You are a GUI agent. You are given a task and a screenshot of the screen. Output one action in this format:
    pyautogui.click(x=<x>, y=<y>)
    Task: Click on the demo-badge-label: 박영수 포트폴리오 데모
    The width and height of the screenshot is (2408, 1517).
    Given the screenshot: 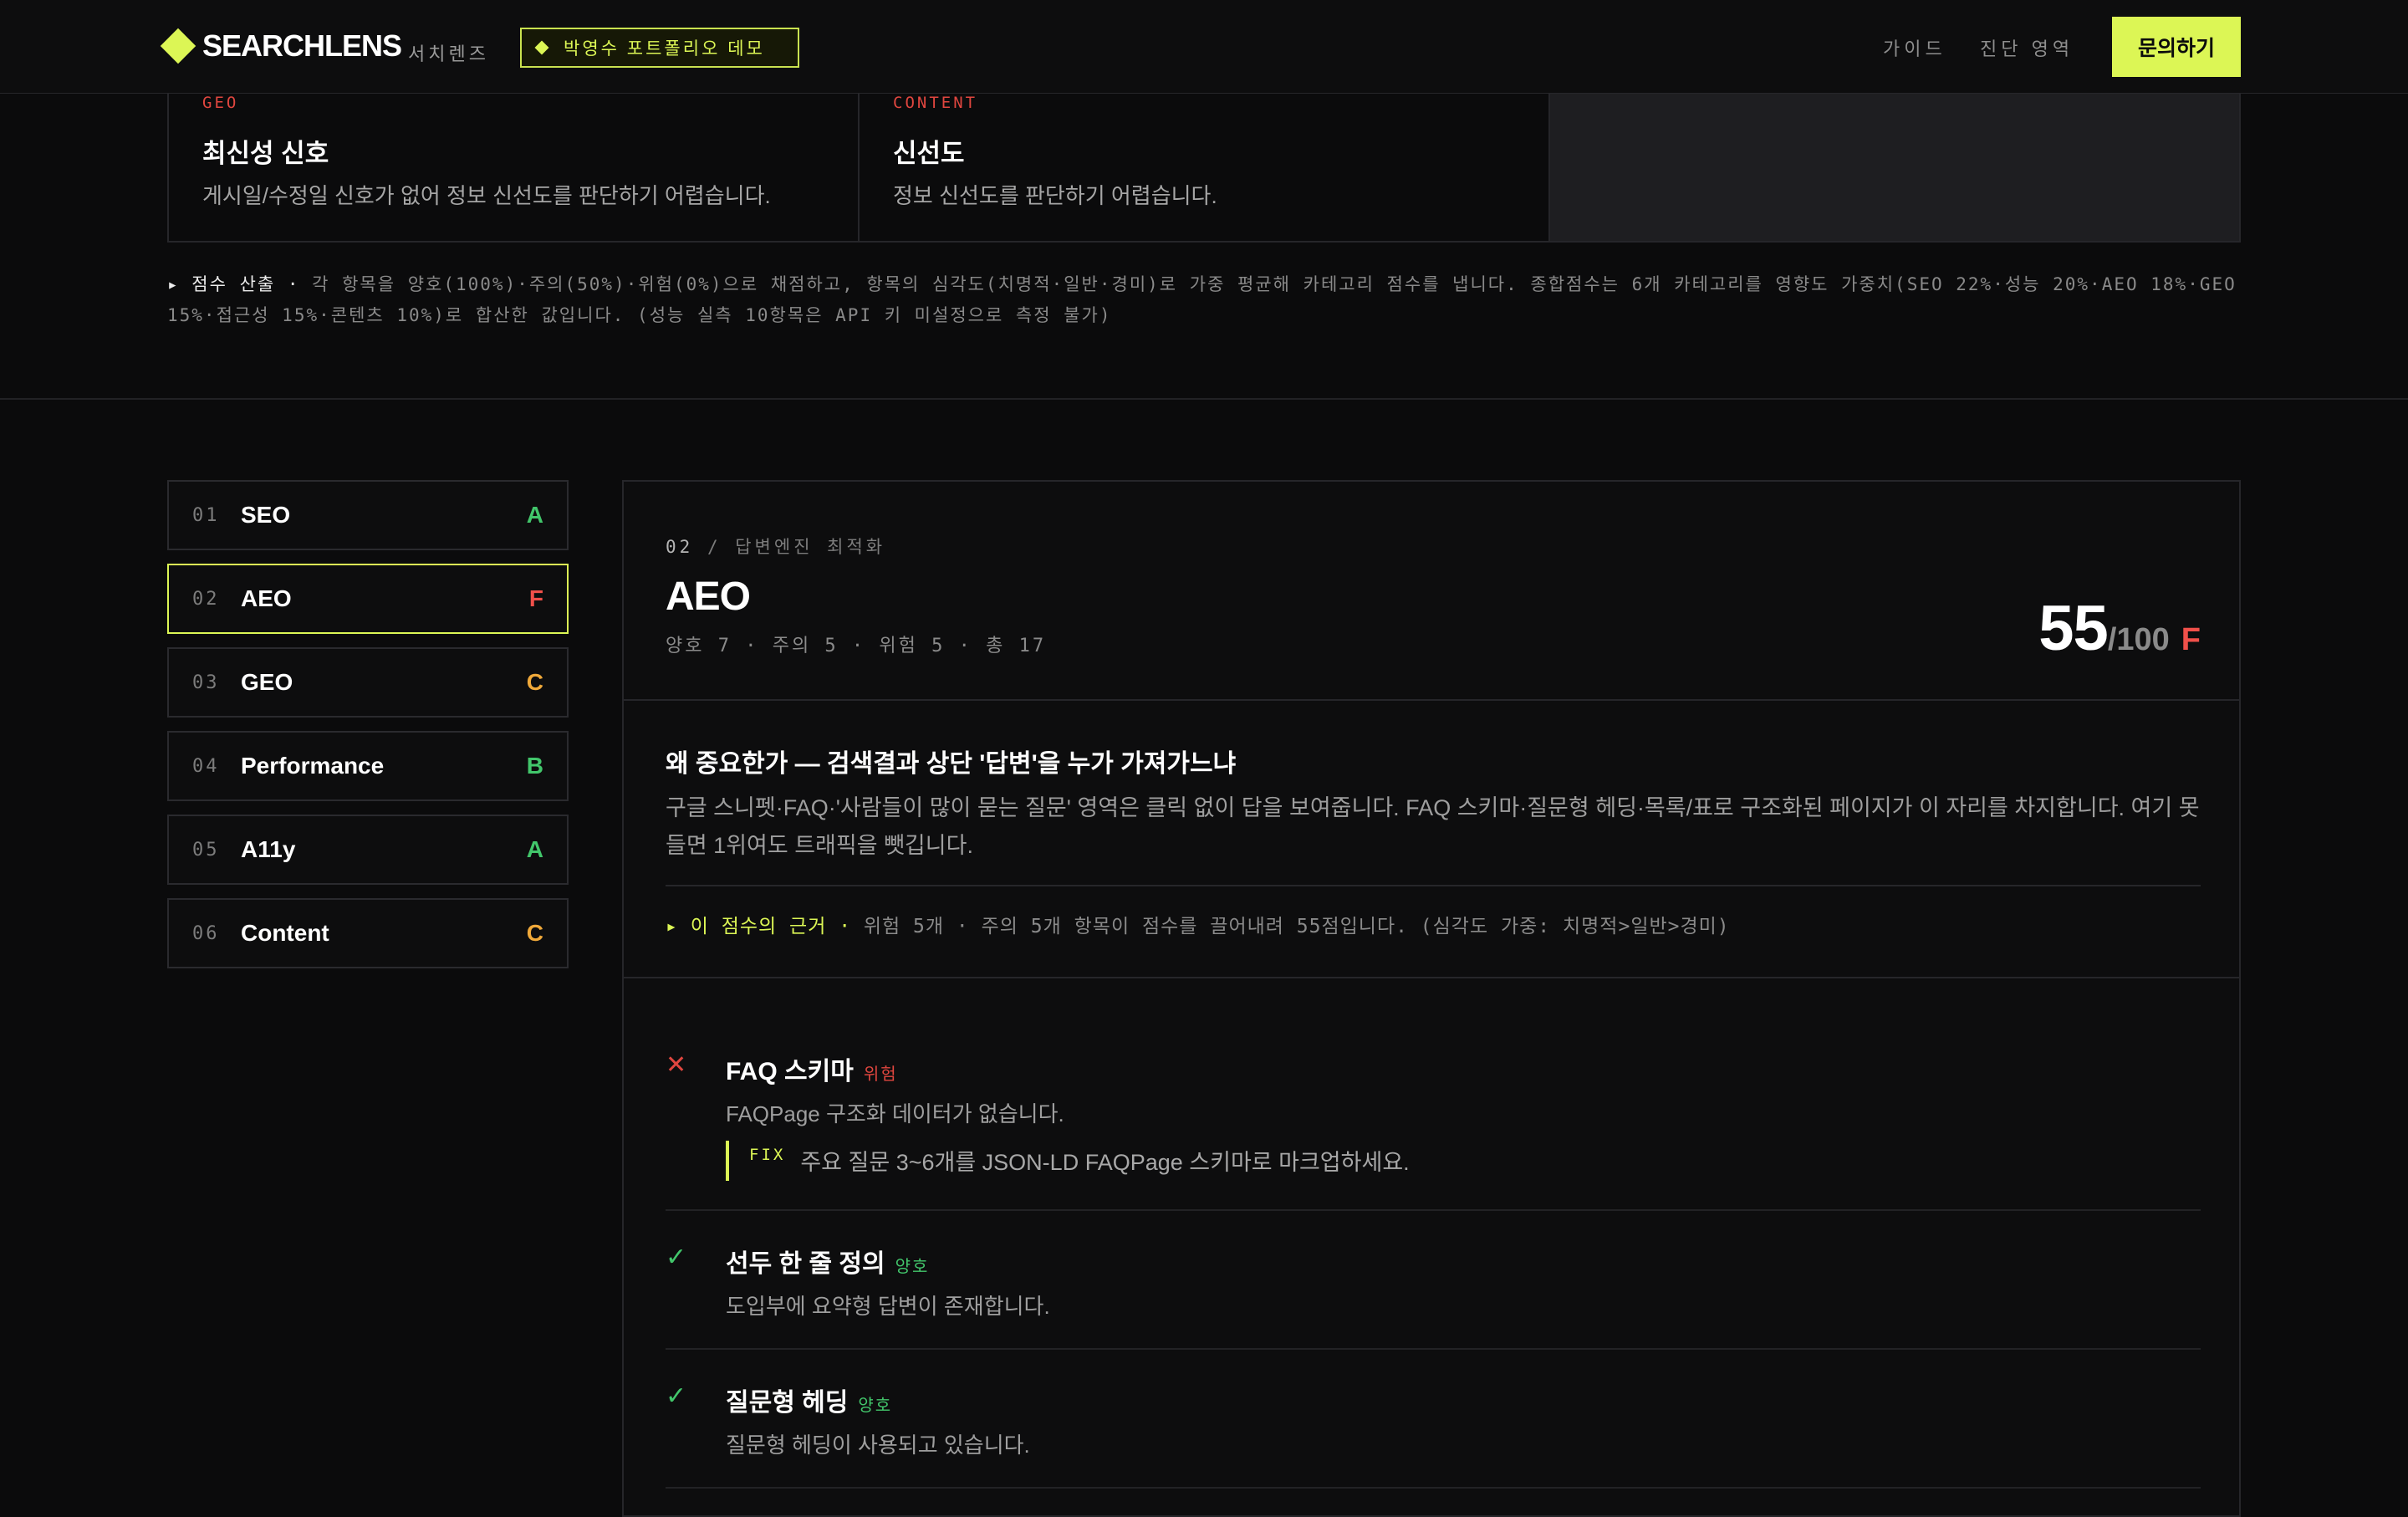 What is the action you would take?
    pyautogui.click(x=665, y=49)
    